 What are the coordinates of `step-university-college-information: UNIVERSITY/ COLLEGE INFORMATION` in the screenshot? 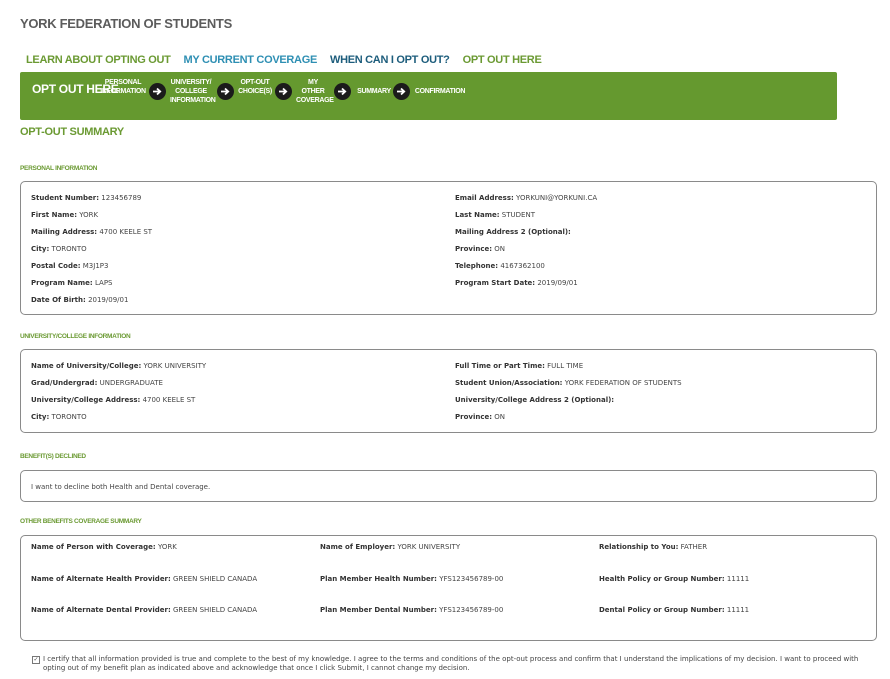 It's located at (193, 91).